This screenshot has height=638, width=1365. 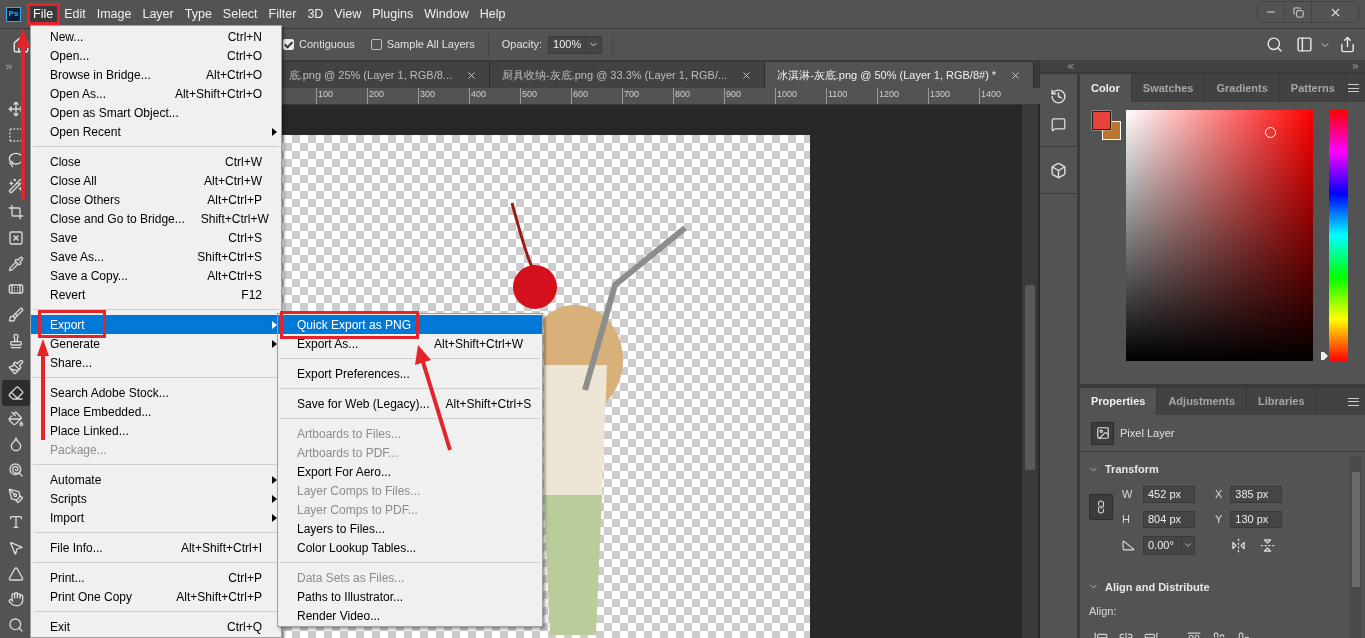 What do you see at coordinates (15, 547) in the screenshot?
I see `pointer-icon` at bounding box center [15, 547].